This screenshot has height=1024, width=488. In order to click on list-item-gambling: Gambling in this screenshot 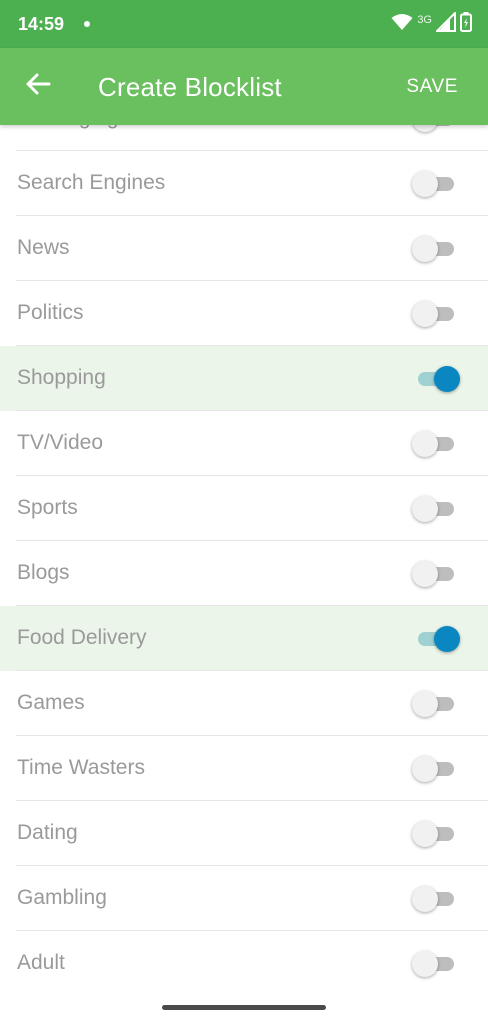, I will do `click(244, 898)`.